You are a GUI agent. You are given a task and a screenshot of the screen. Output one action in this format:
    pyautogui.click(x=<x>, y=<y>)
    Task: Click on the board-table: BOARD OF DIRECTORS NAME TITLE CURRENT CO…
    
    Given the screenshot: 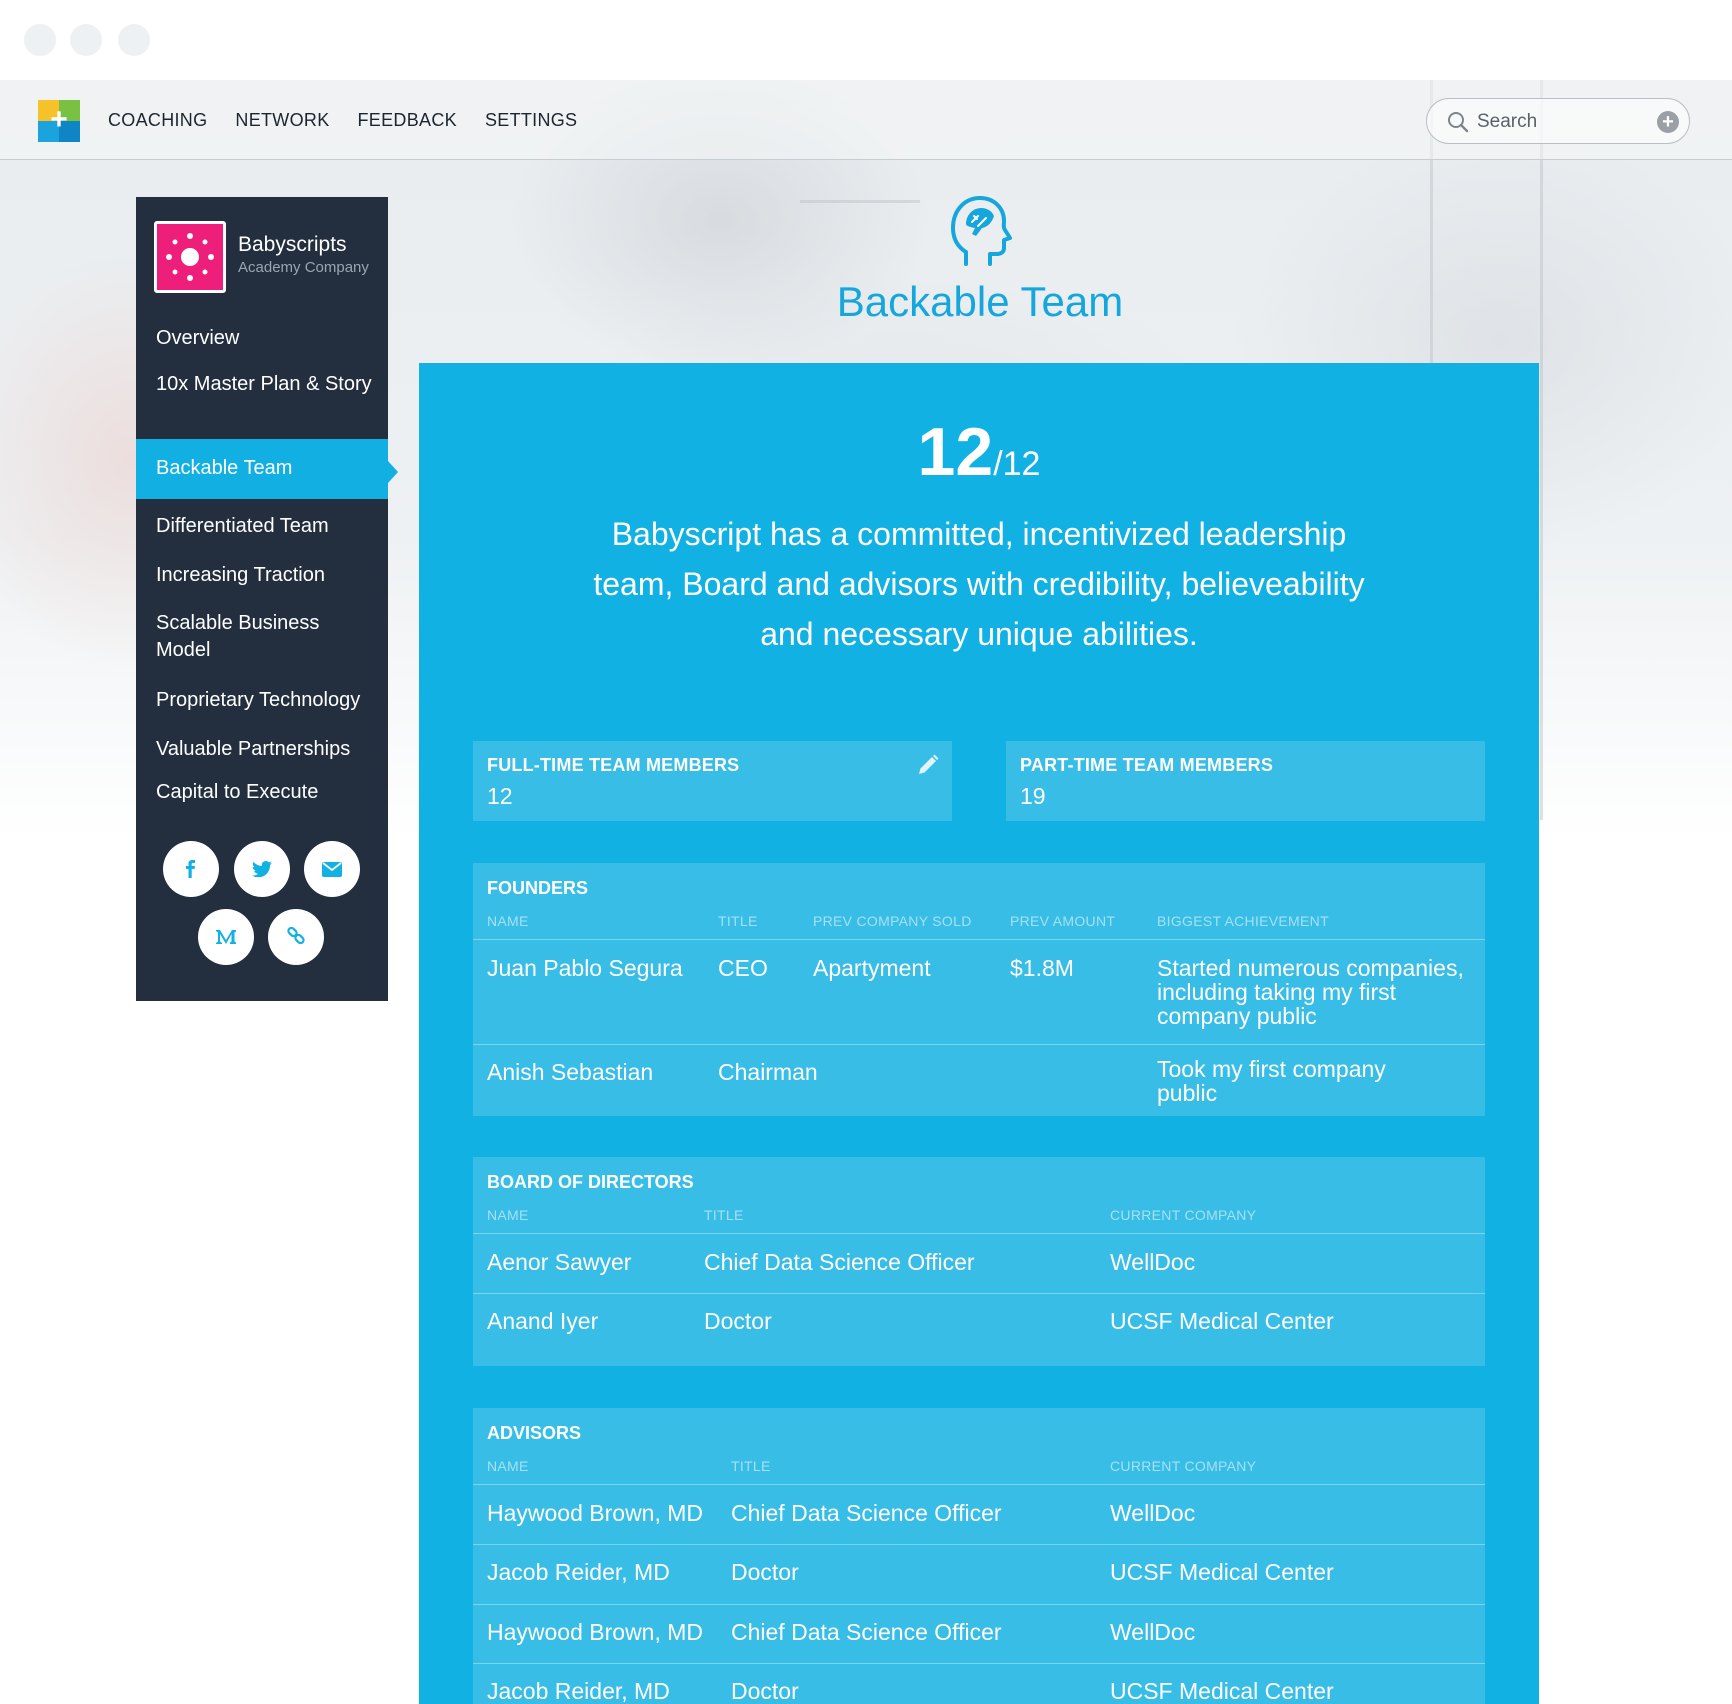 What is the action you would take?
    pyautogui.click(x=979, y=1261)
    